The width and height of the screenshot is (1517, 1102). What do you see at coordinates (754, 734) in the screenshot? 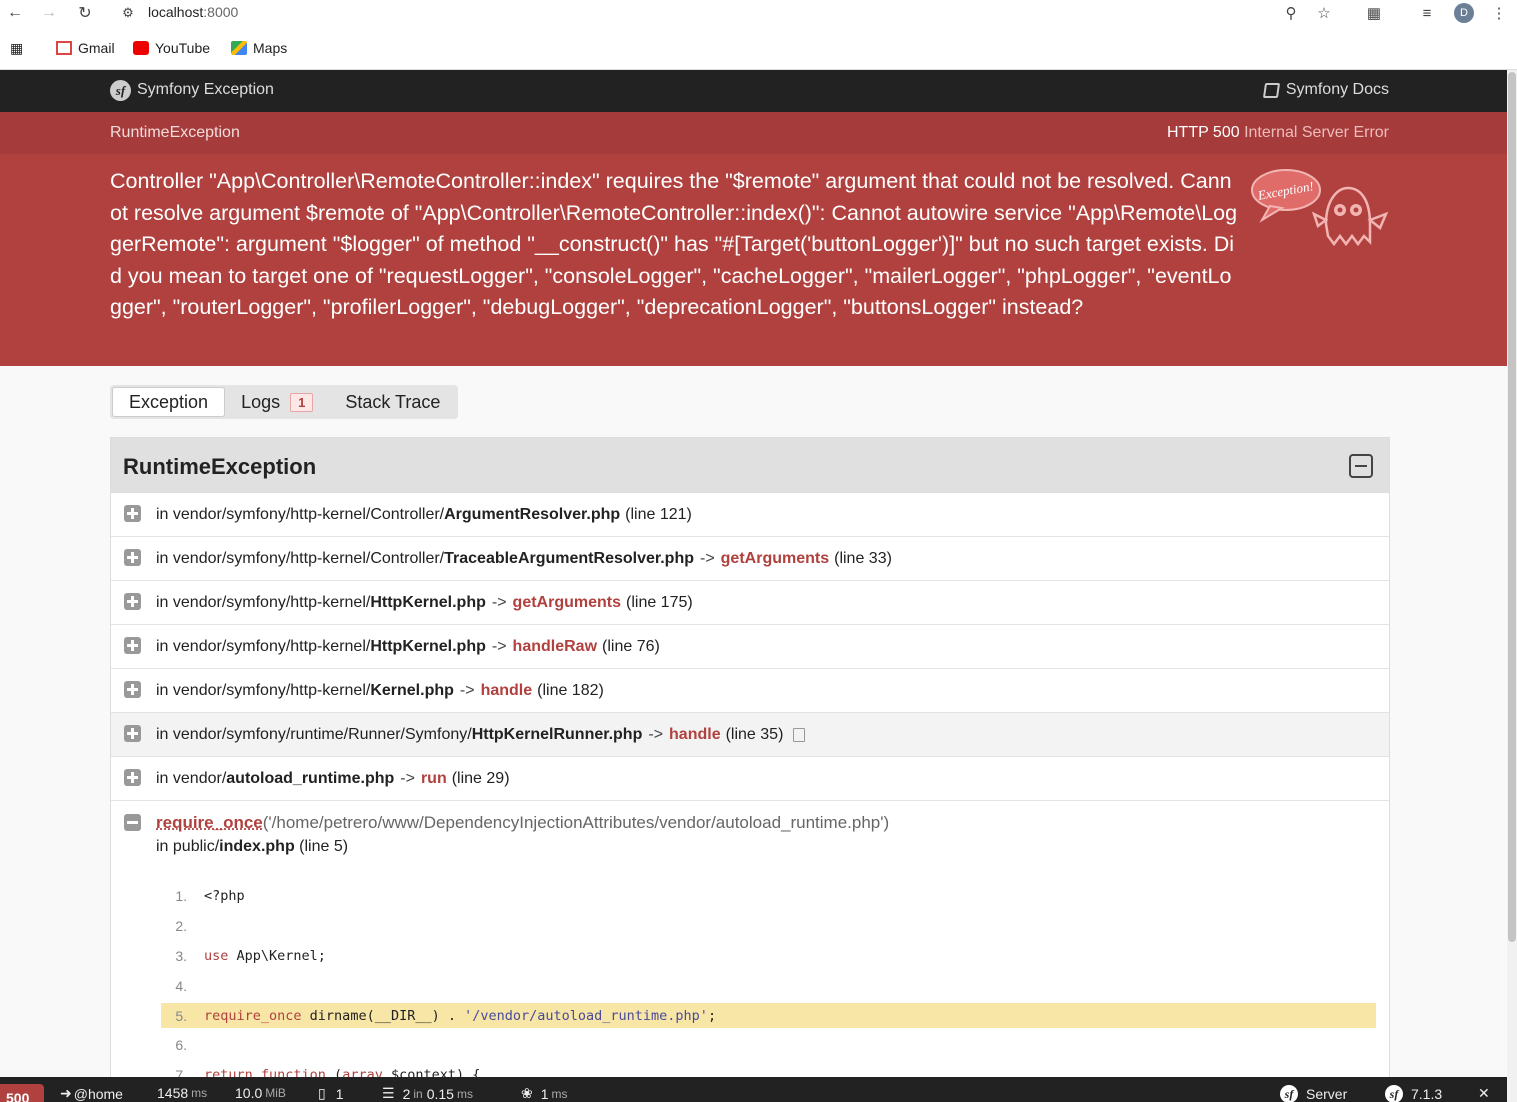
I see `trace-line: (line 35)` at bounding box center [754, 734].